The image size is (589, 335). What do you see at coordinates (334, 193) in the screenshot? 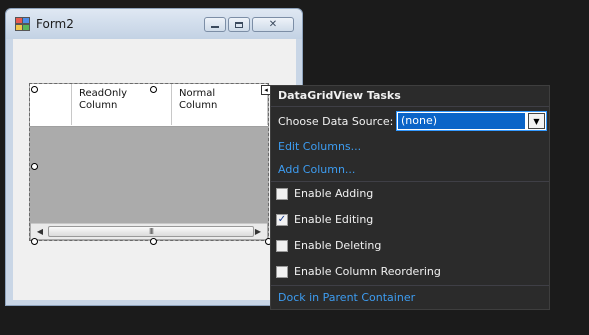
I see `checkbox-label: Enable Adding` at bounding box center [334, 193].